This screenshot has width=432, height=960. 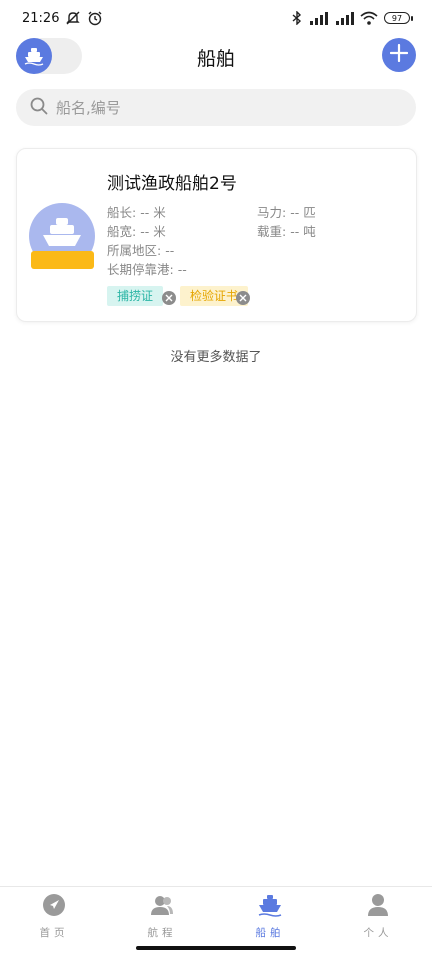 I want to click on load-label: 载重:, so click(x=272, y=231).